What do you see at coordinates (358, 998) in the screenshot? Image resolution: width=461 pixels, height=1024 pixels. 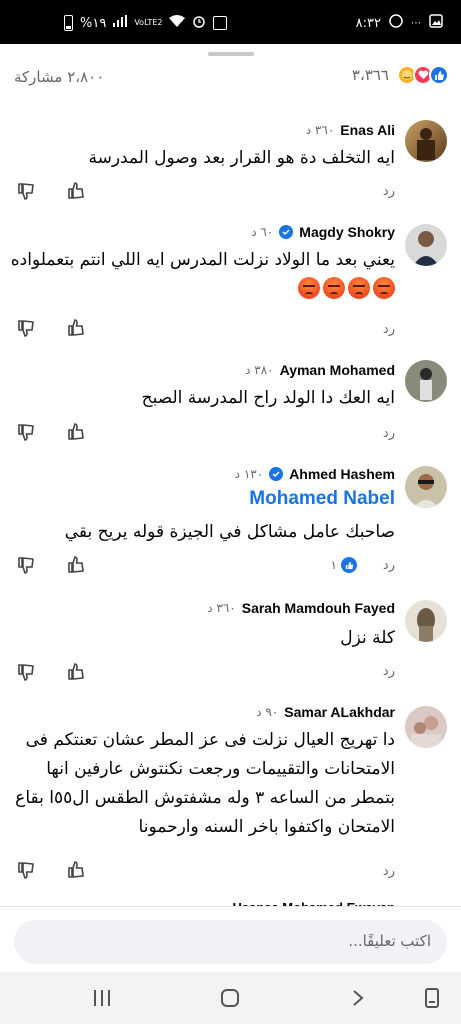 I see `back-icon` at bounding box center [358, 998].